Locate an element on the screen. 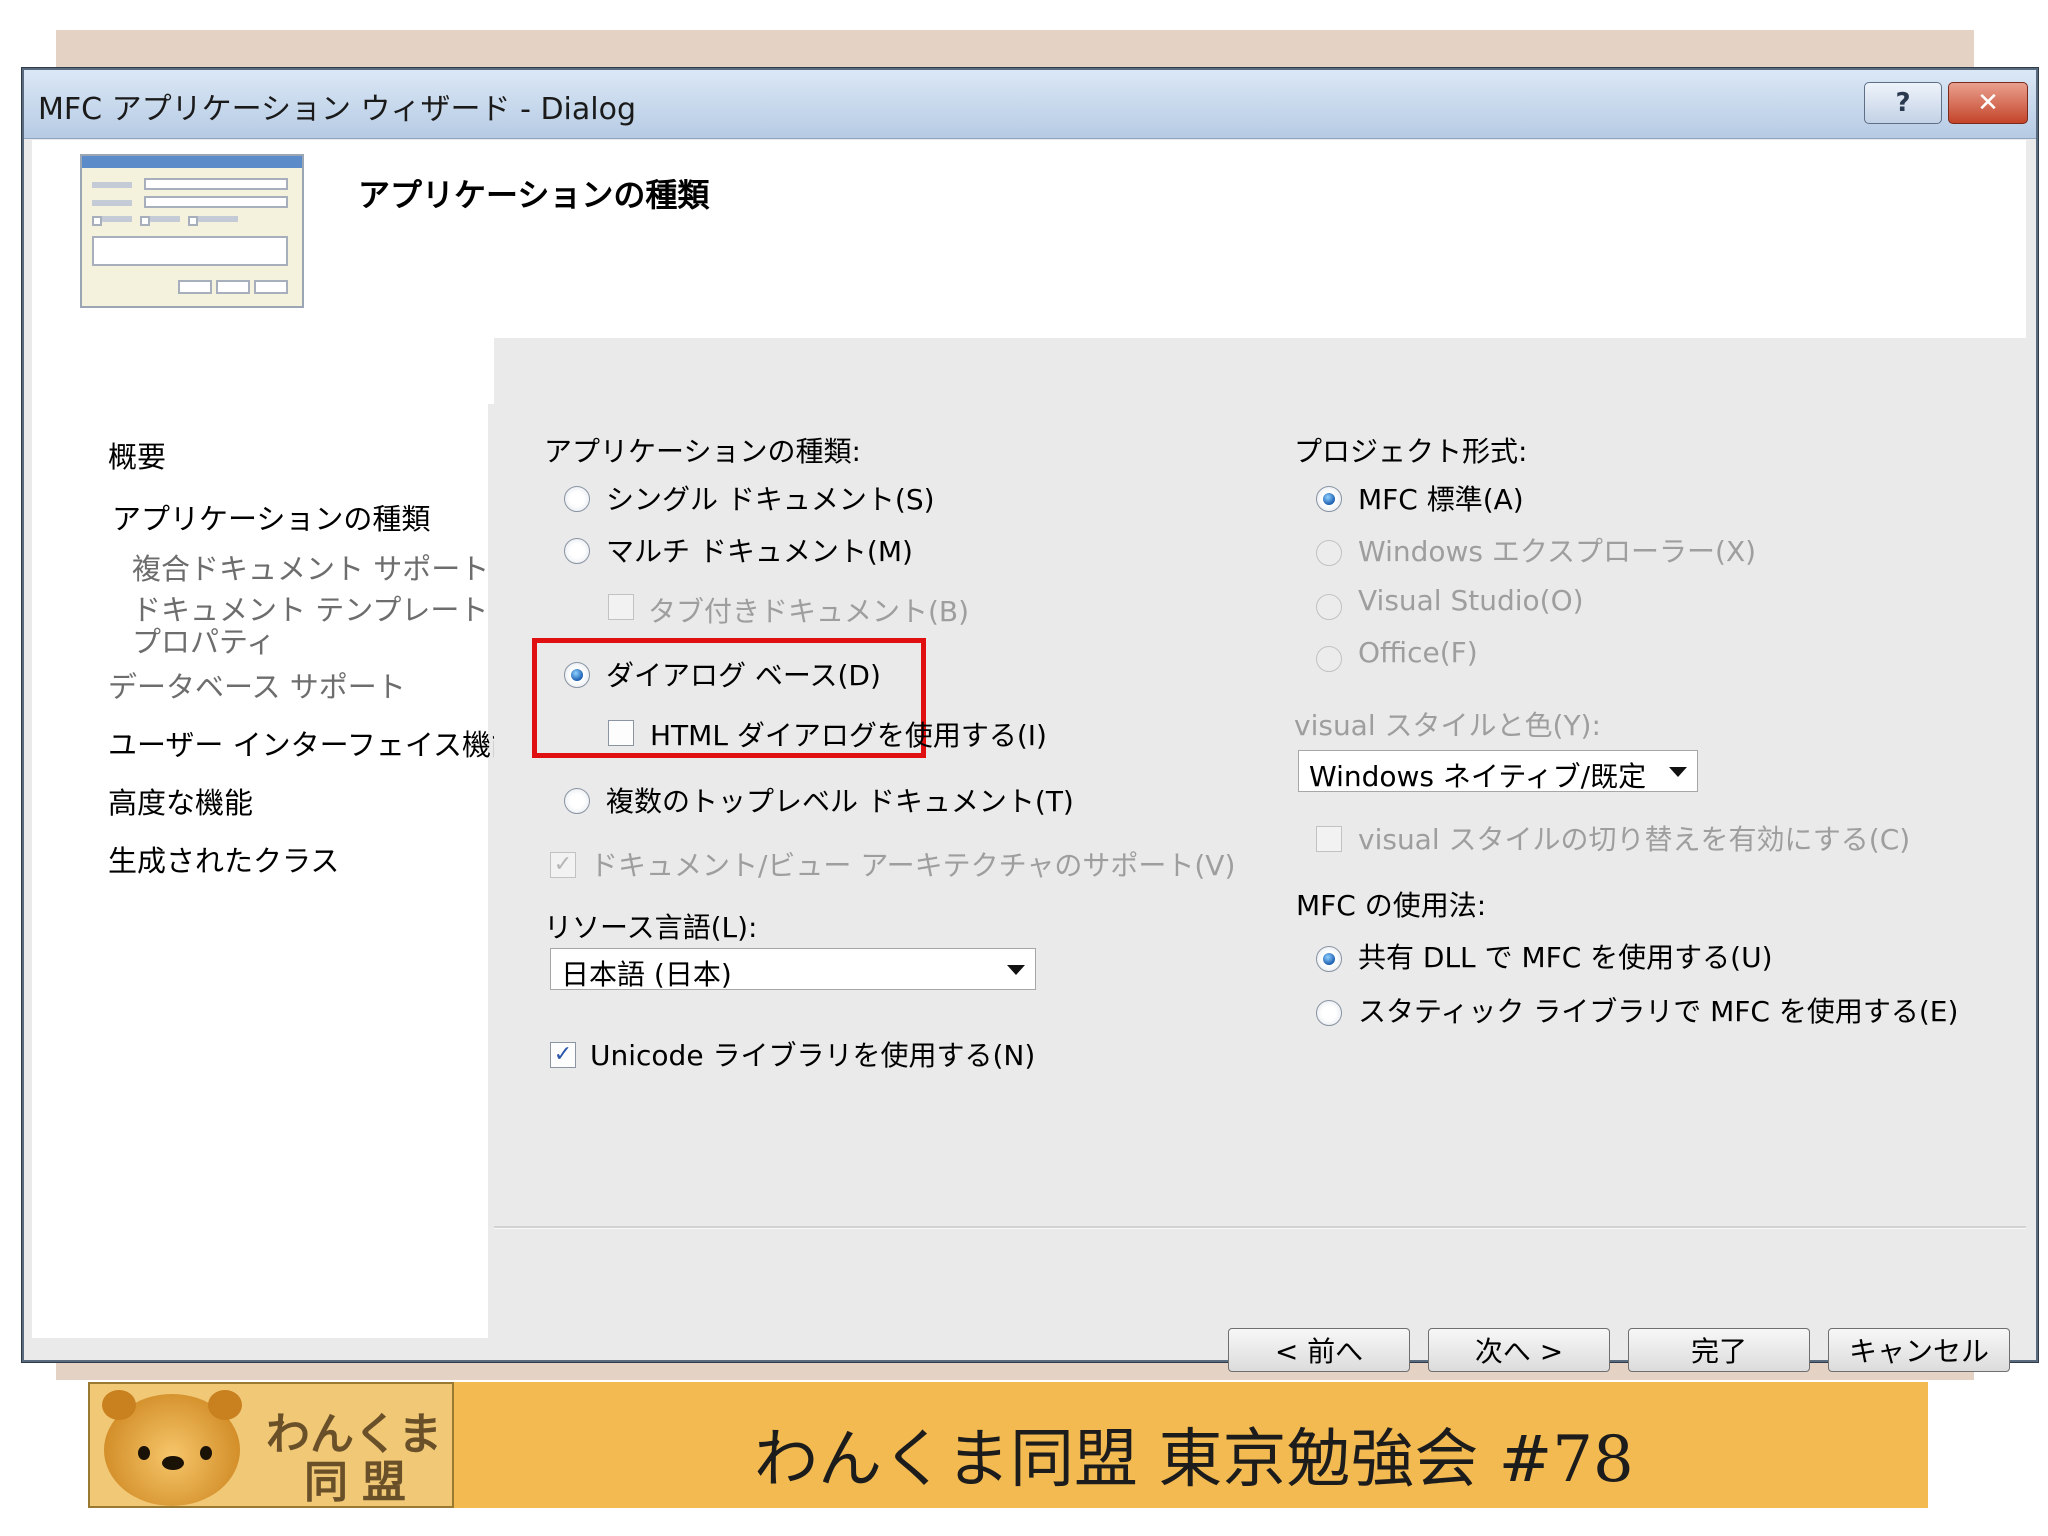 This screenshot has height=1536, width=2048. use-html-dialog-label: HTML ダイアログを使用する(I) is located at coordinates (848, 734).